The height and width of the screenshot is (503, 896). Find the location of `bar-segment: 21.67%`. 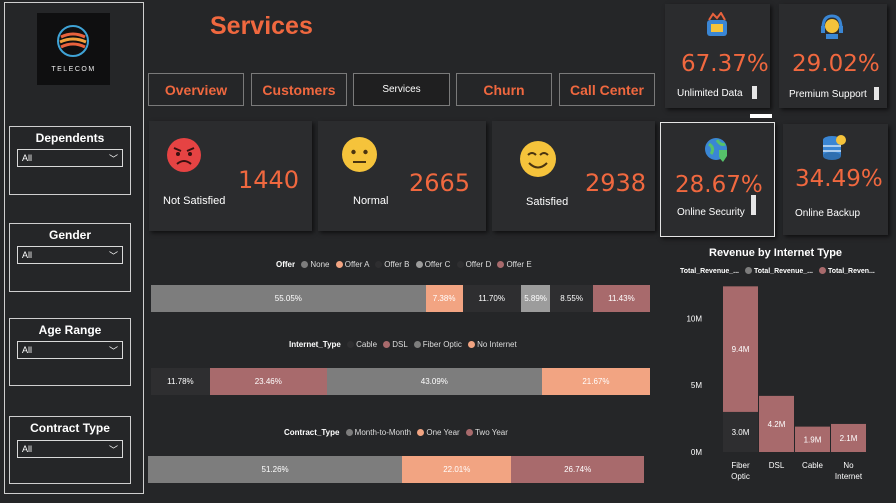

bar-segment: 21.67% is located at coordinates (595, 381).